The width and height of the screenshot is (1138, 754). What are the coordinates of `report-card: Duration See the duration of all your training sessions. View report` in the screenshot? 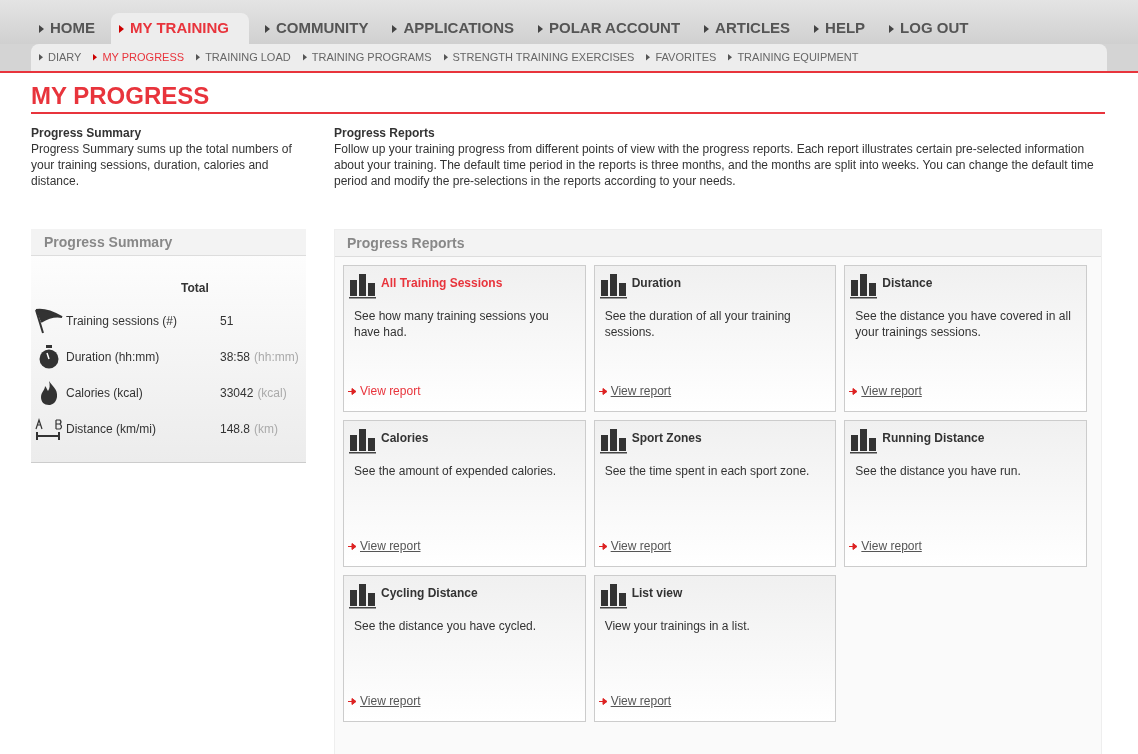 It's located at (715, 338).